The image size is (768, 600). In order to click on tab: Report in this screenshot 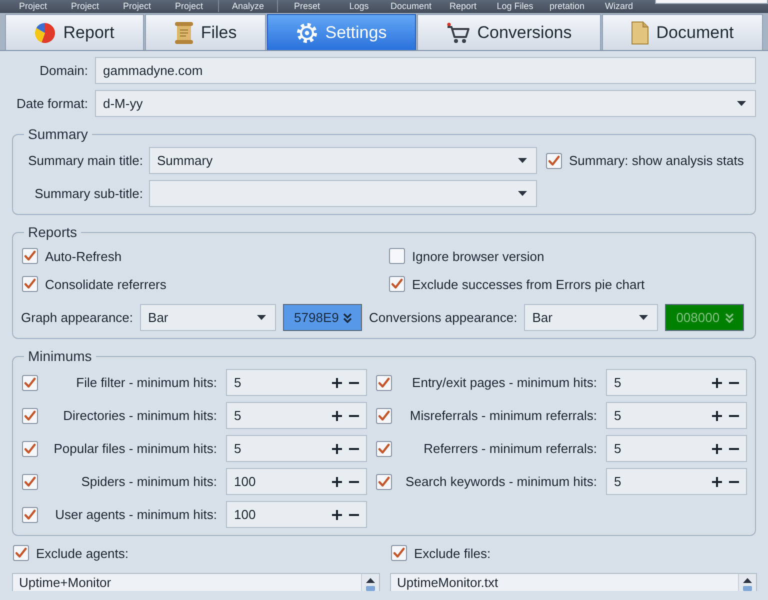, I will do `click(74, 32)`.